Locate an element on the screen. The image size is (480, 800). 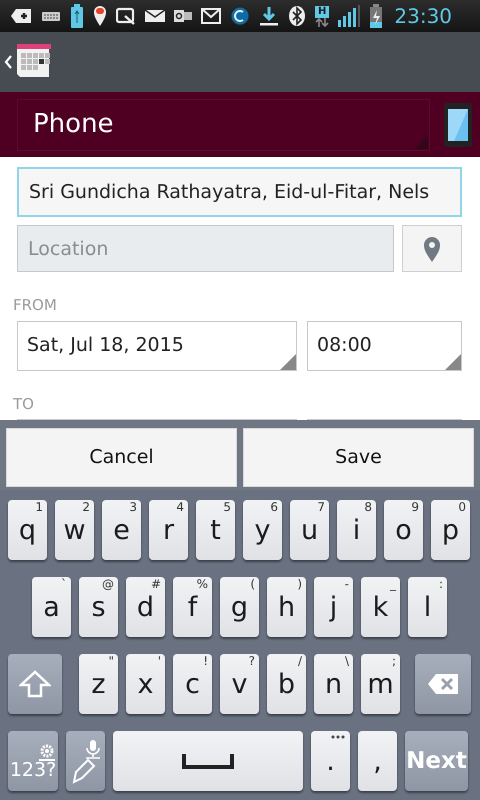
backspace-icon is located at coordinates (443, 684).